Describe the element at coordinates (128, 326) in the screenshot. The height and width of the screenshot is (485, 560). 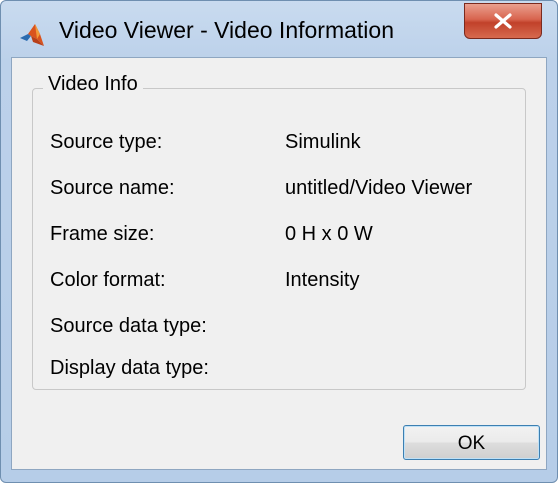
I see `info-label: Source data type:` at that location.